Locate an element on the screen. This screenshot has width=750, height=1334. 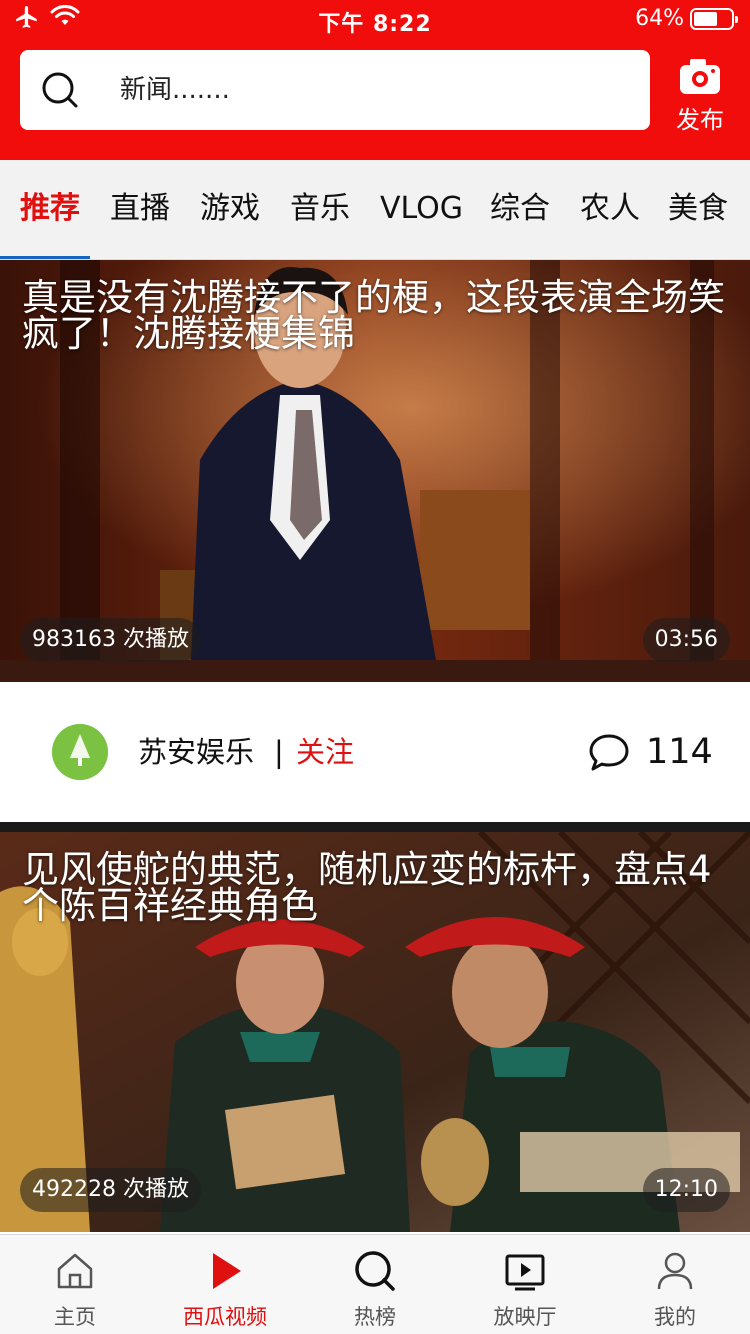
tab-recommend: 推荐 is located at coordinates (50, 210).